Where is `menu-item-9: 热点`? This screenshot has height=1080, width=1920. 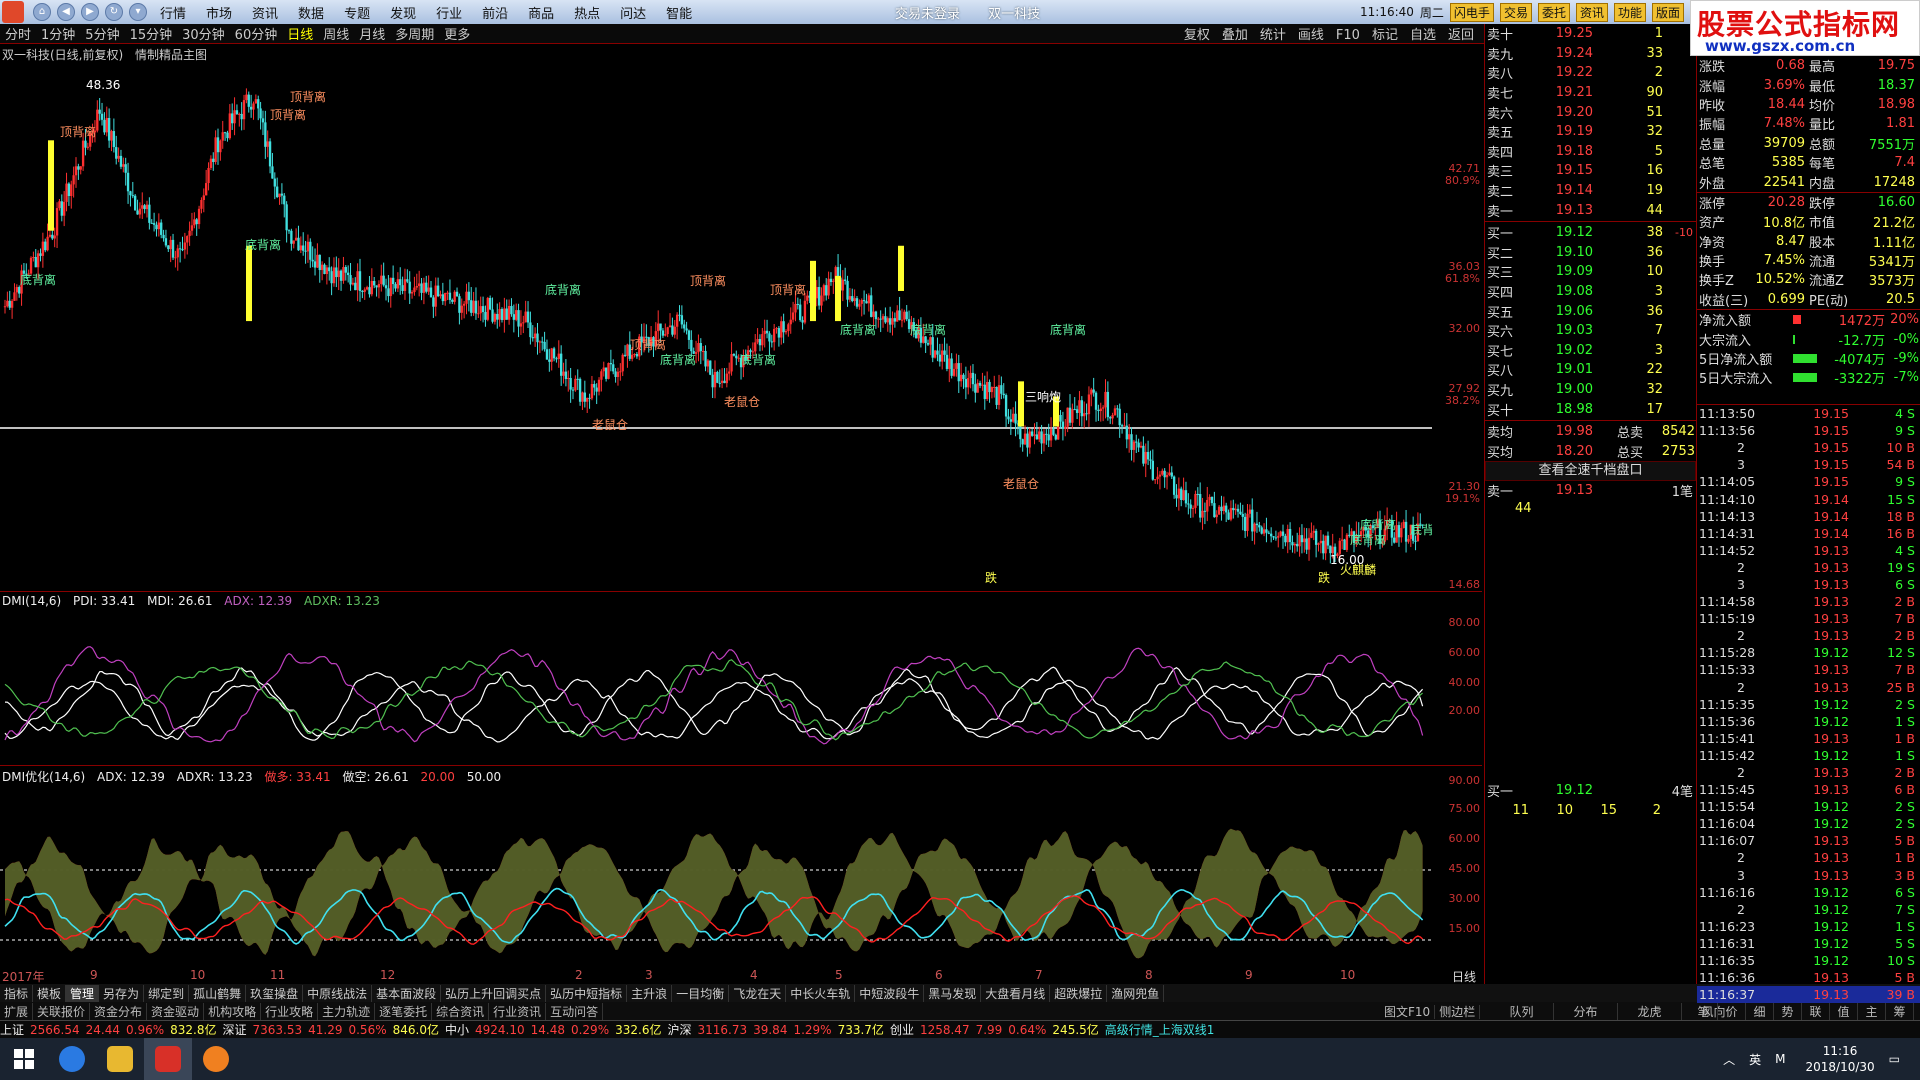 menu-item-9: 热点 is located at coordinates (587, 14).